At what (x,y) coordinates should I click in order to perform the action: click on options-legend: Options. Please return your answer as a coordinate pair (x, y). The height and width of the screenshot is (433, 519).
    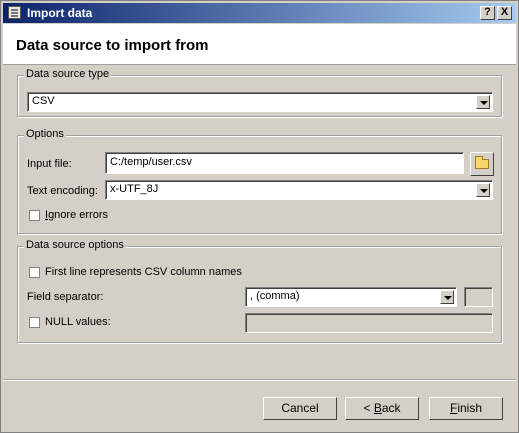
    Looking at the image, I should click on (45, 134).